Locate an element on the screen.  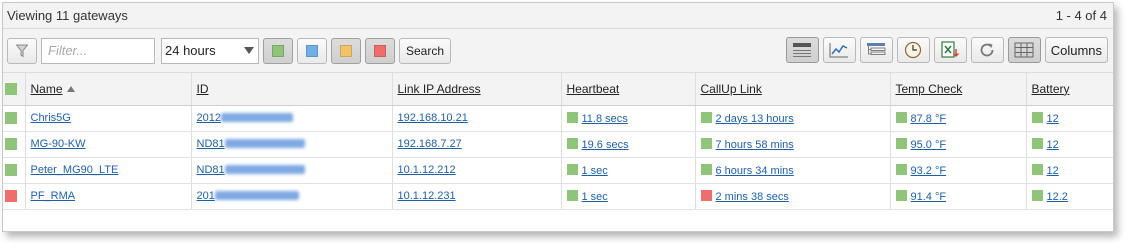
chart-icon is located at coordinates (839, 50).